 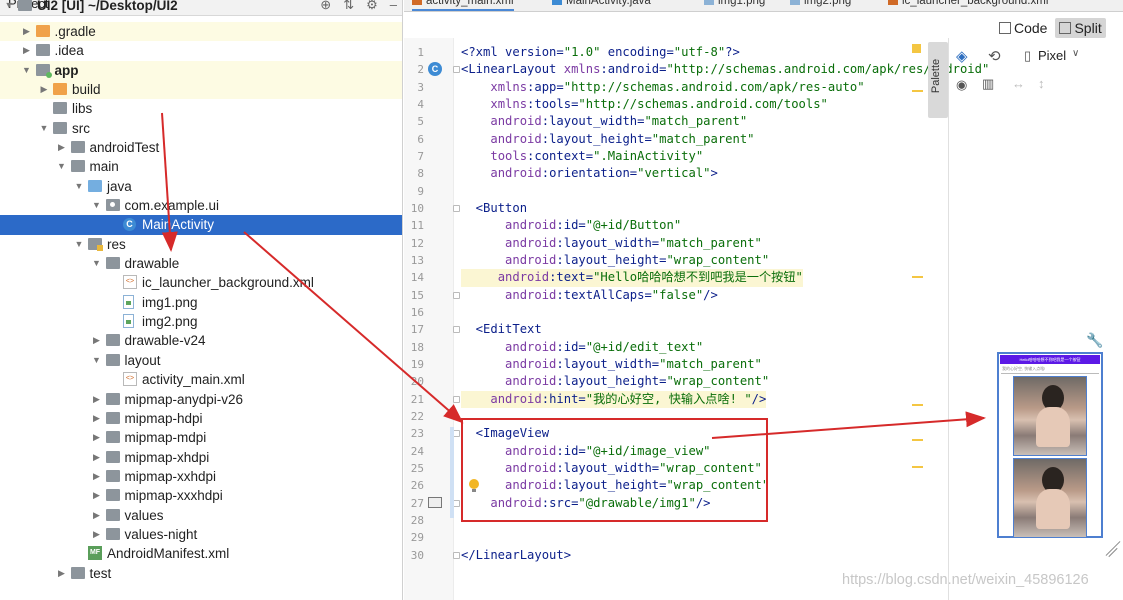 What do you see at coordinates (938, 80) in the screenshot?
I see `palette-tab: Palette` at bounding box center [938, 80].